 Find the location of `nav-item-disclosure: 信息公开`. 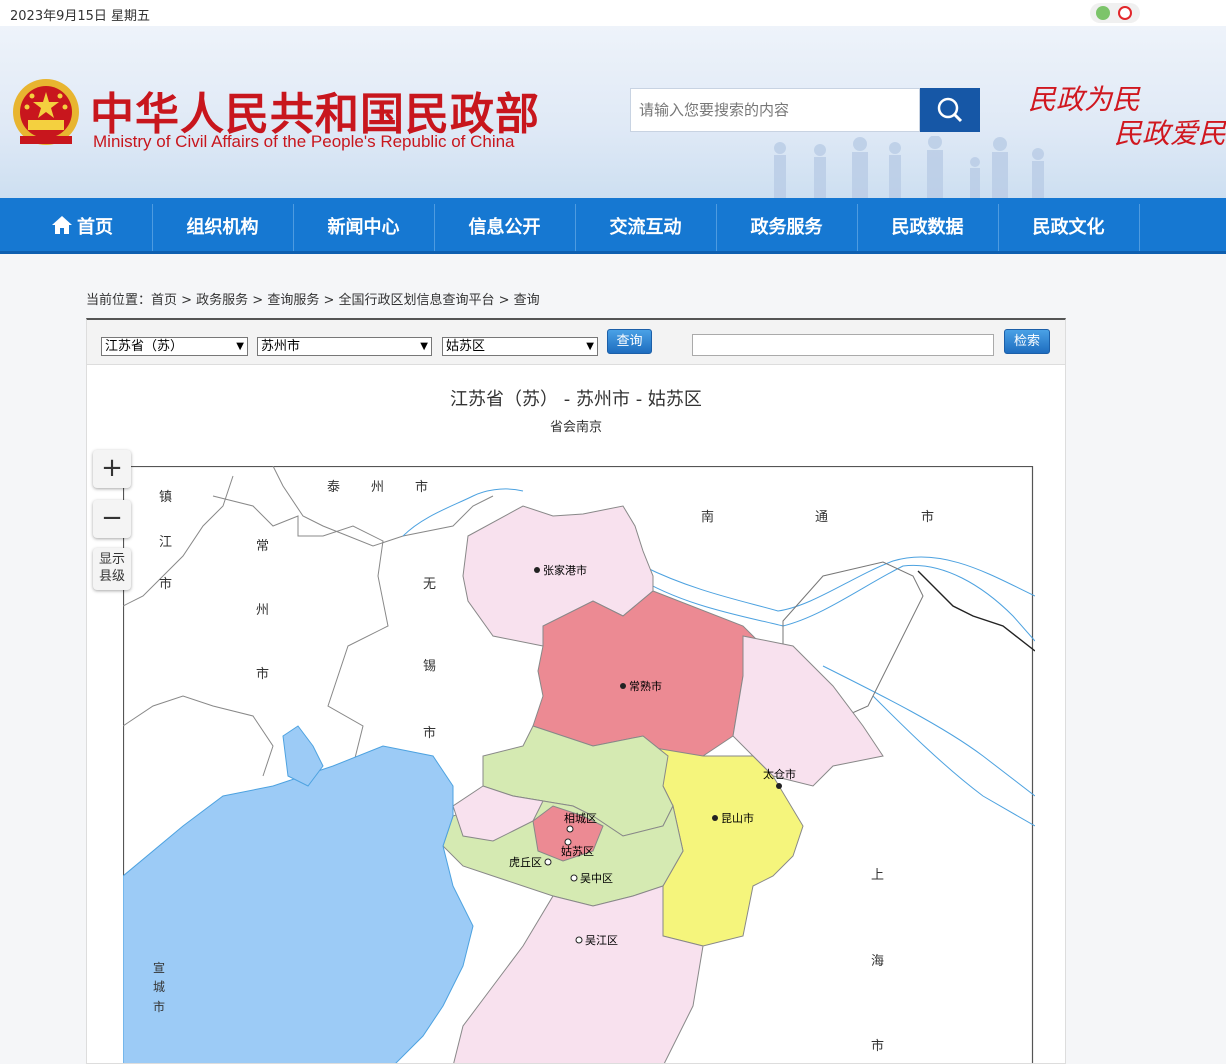

nav-item-disclosure: 信息公开 is located at coordinates (504, 224).